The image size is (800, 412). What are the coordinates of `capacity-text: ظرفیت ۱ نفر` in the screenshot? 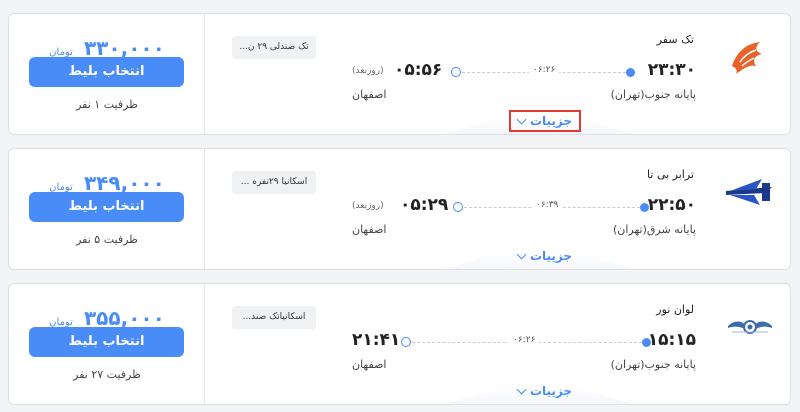 It's located at (107, 104).